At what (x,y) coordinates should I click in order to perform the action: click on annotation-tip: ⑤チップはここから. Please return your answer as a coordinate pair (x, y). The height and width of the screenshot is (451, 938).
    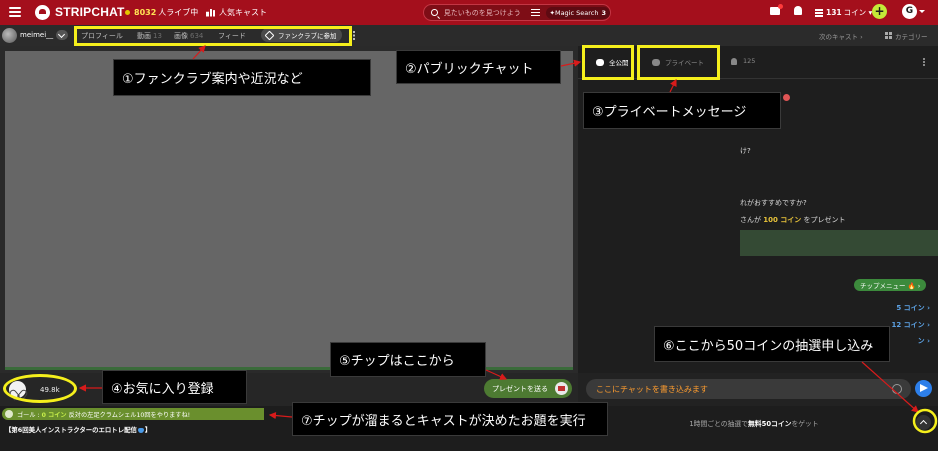
    Looking at the image, I should click on (408, 359).